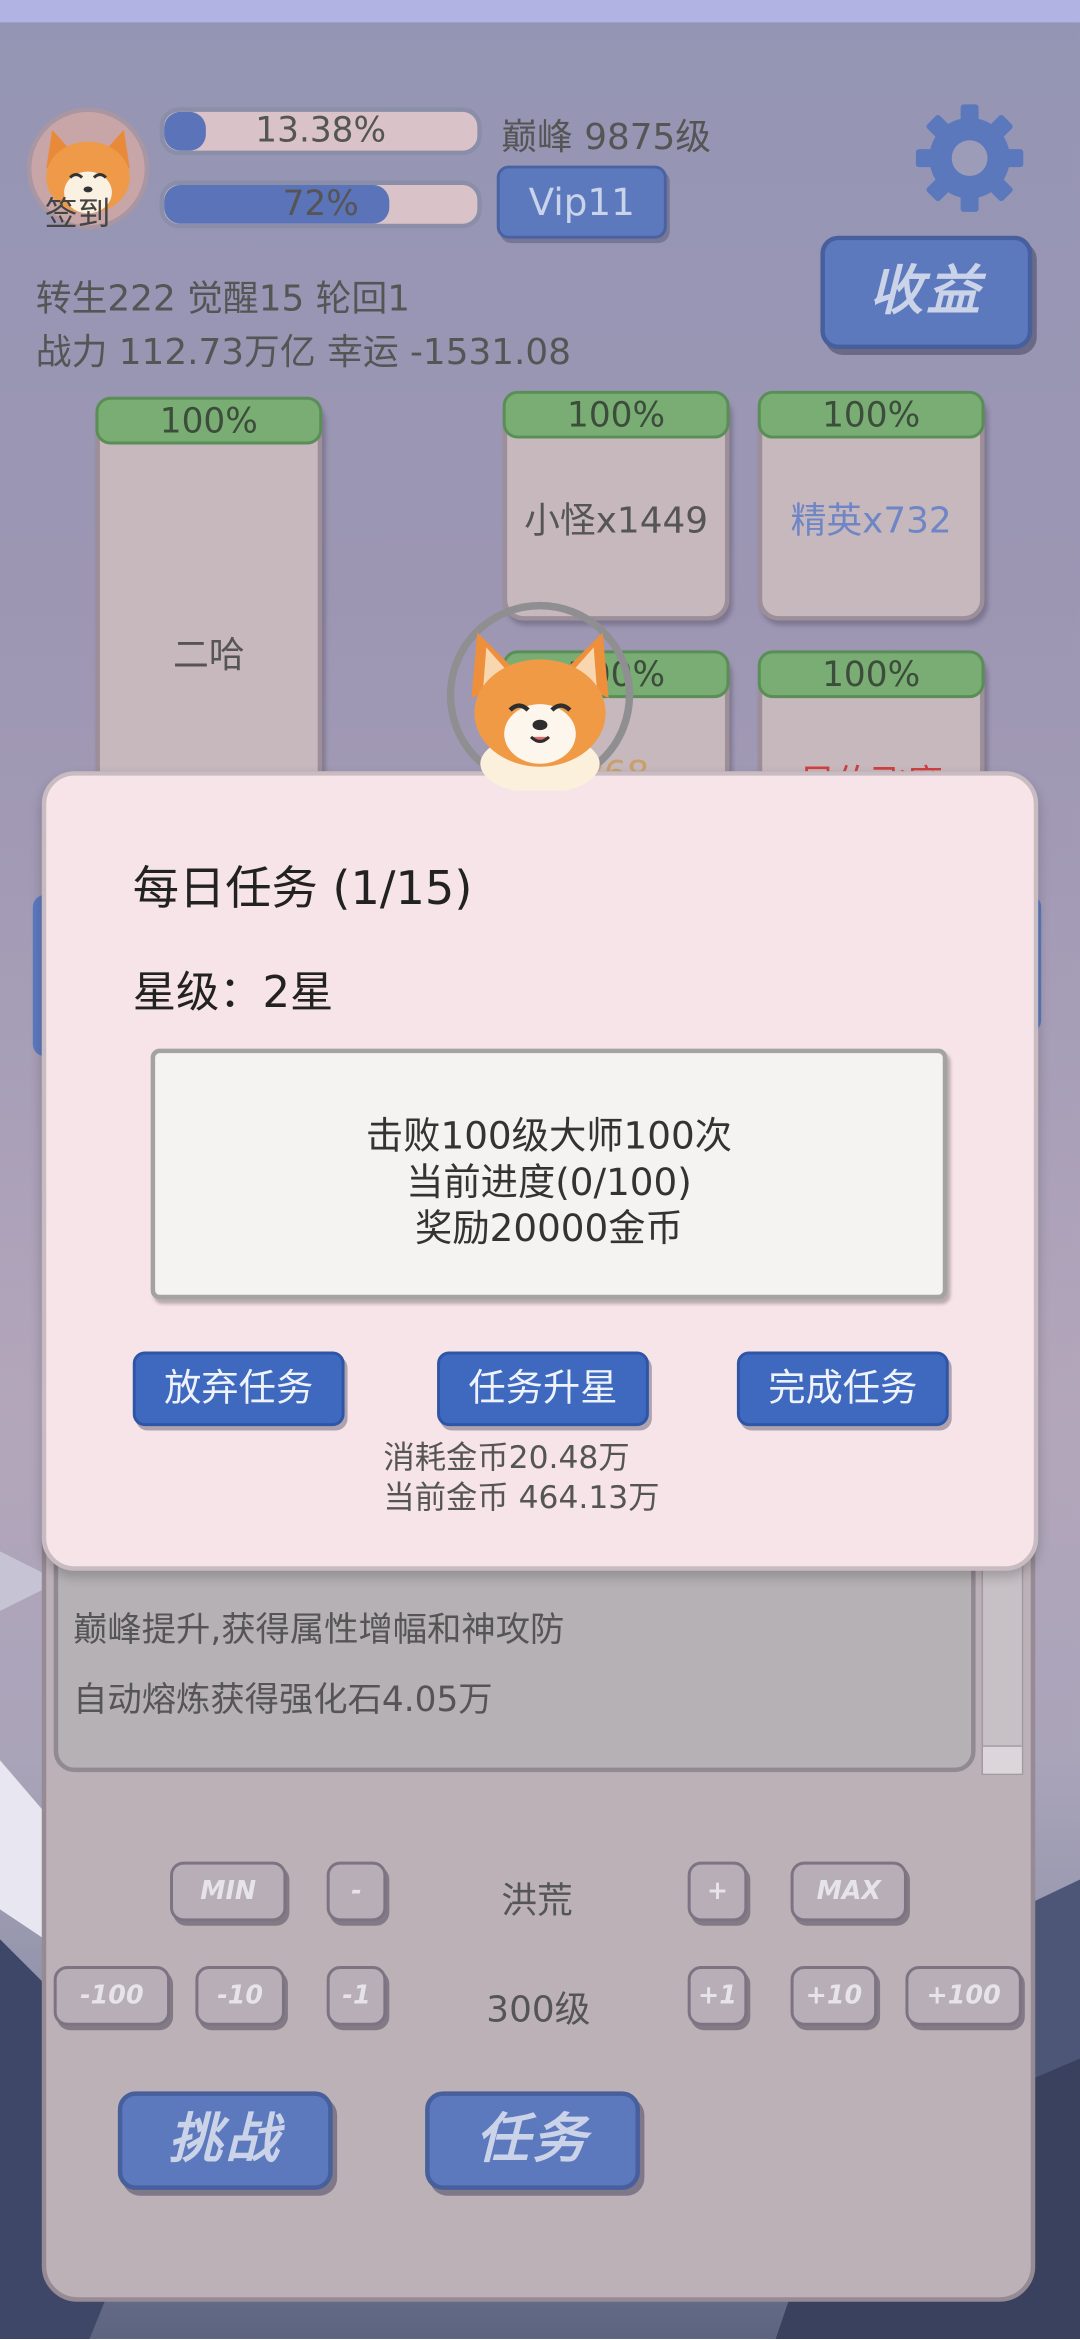  I want to click on upgrade-cost: 消耗金币20.48万, so click(506, 1457).